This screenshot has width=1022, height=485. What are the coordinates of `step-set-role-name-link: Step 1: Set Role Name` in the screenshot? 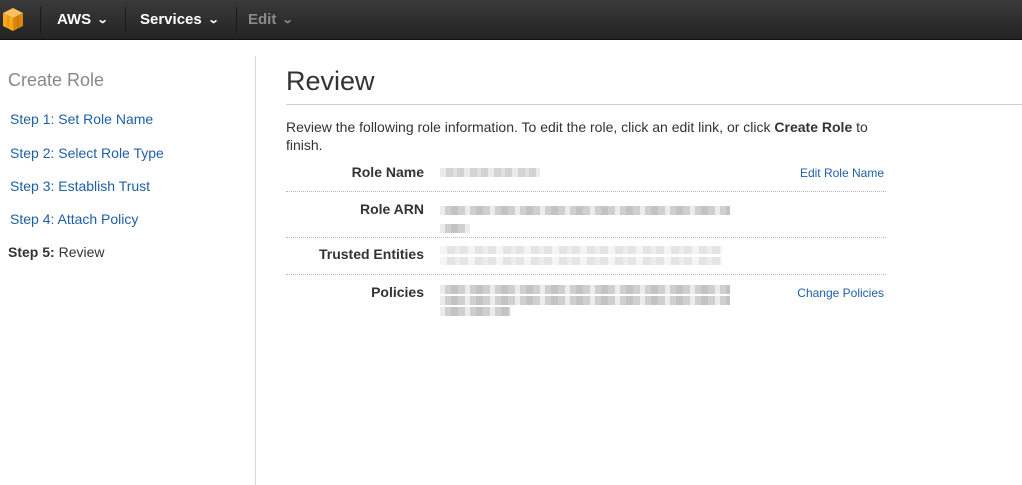 It's located at (81, 119).